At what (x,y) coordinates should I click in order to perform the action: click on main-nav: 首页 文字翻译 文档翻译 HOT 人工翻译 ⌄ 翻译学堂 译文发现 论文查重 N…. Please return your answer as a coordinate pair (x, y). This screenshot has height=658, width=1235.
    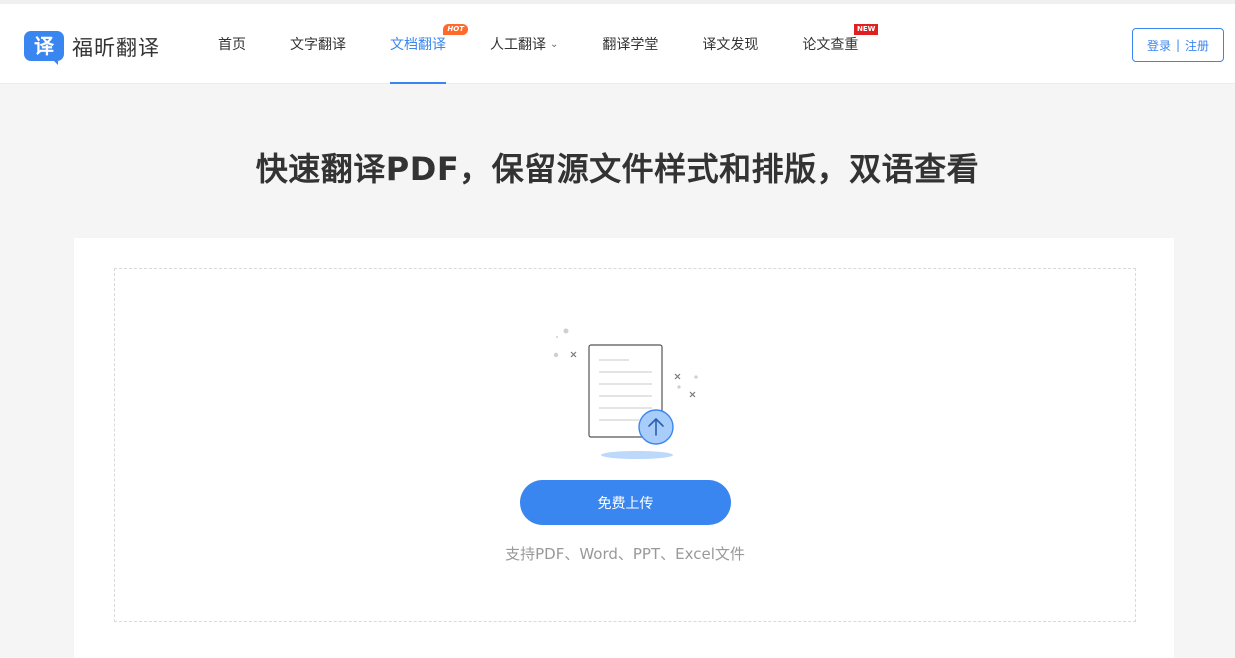
    Looking at the image, I should click on (538, 44).